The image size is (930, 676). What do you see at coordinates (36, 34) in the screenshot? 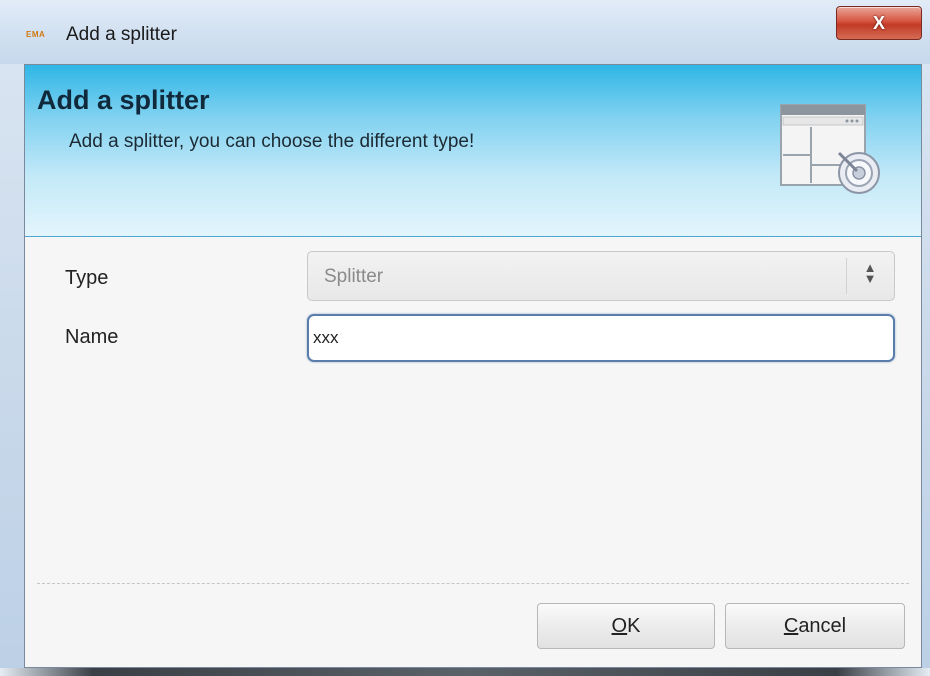
I see `app-icon: EMA` at bounding box center [36, 34].